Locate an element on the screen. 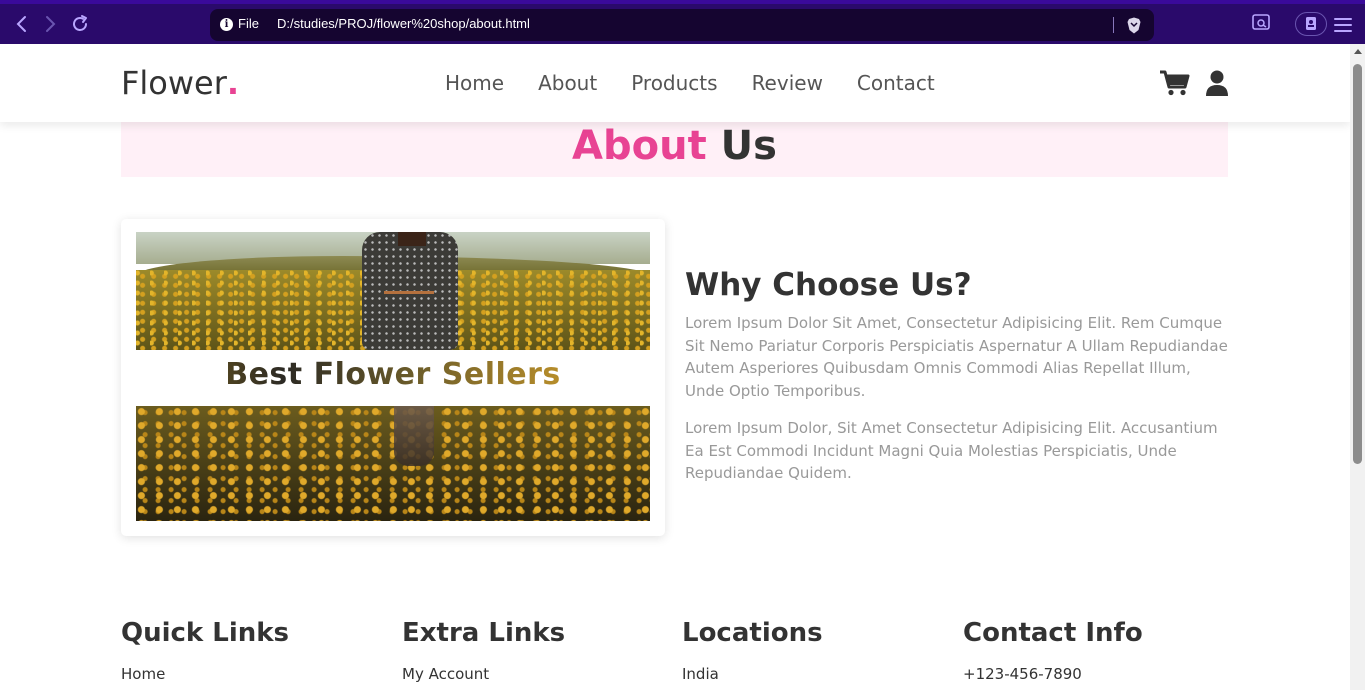 This screenshot has width=1365, height=690. nav-link-products: Products is located at coordinates (674, 83).